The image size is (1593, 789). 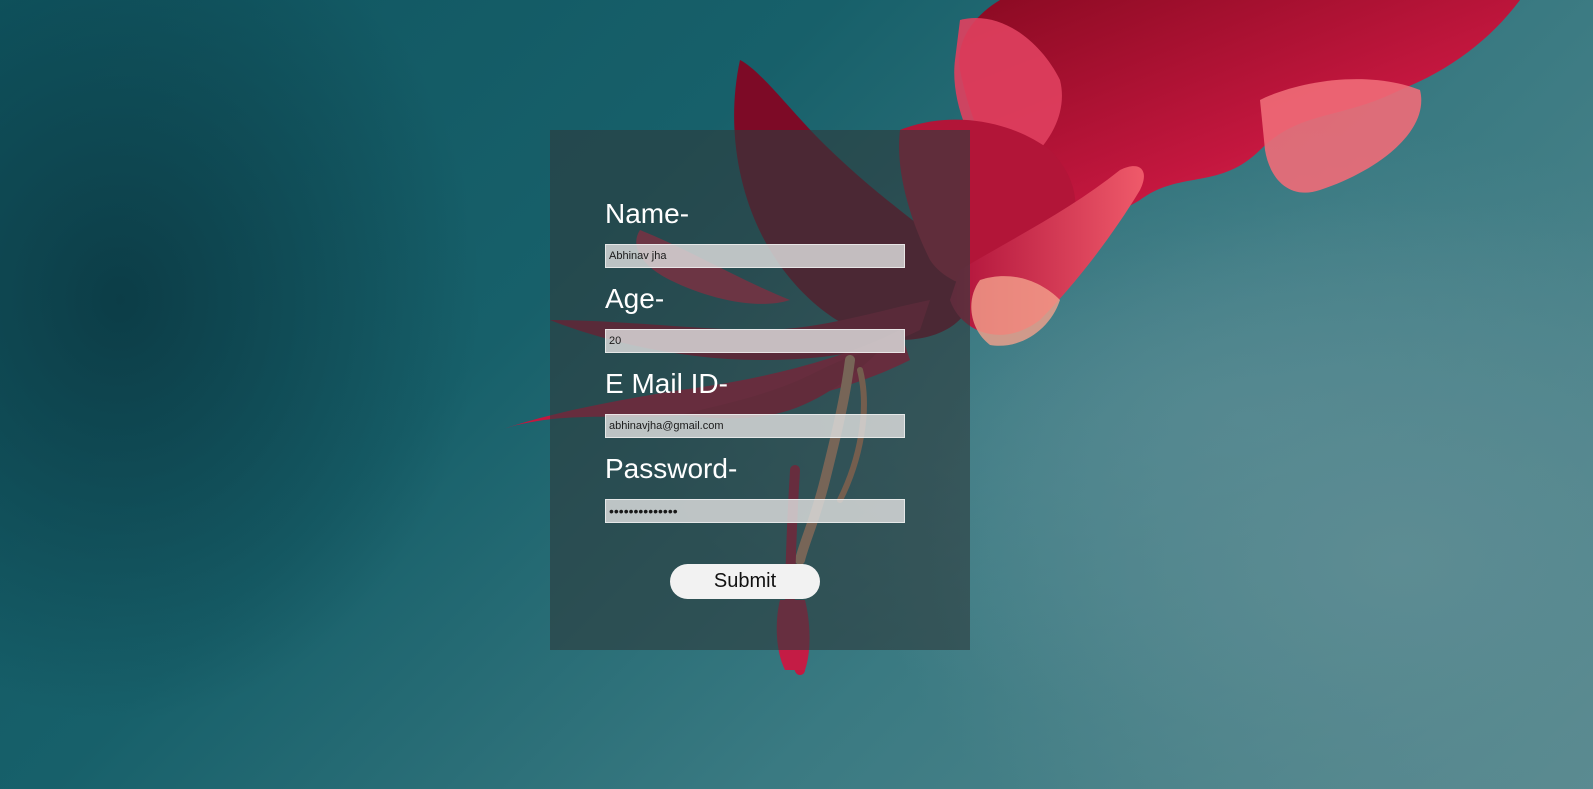 What do you see at coordinates (755, 341) in the screenshot?
I see `age-input` at bounding box center [755, 341].